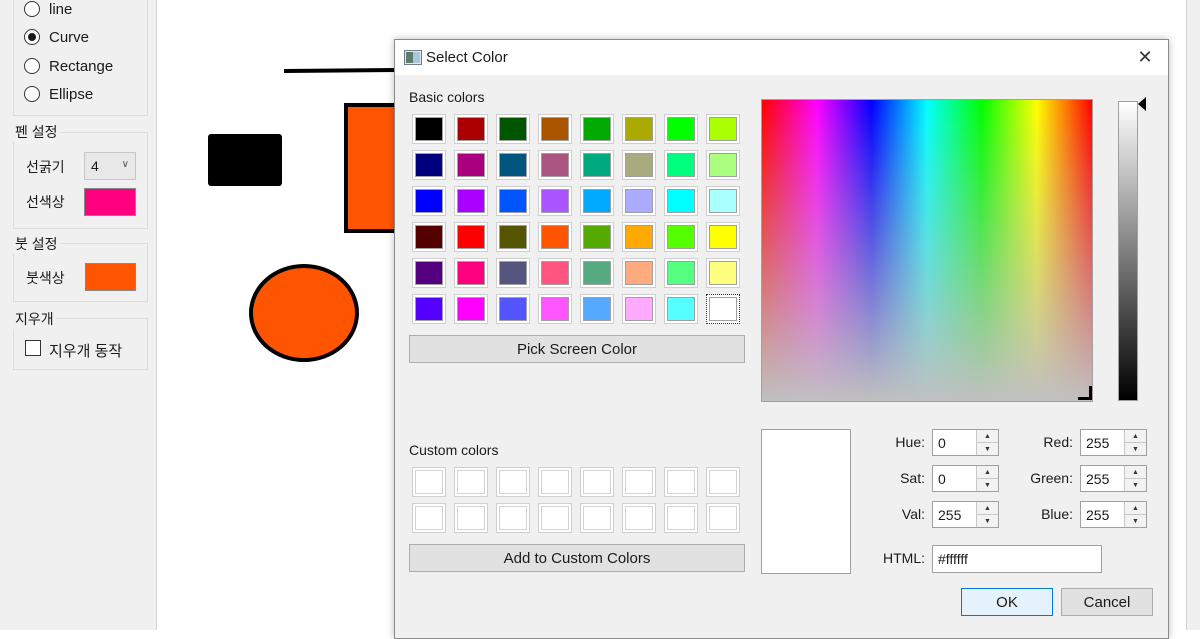  I want to click on green-spinbox: 255 ▲ ▼, so click(1113, 478).